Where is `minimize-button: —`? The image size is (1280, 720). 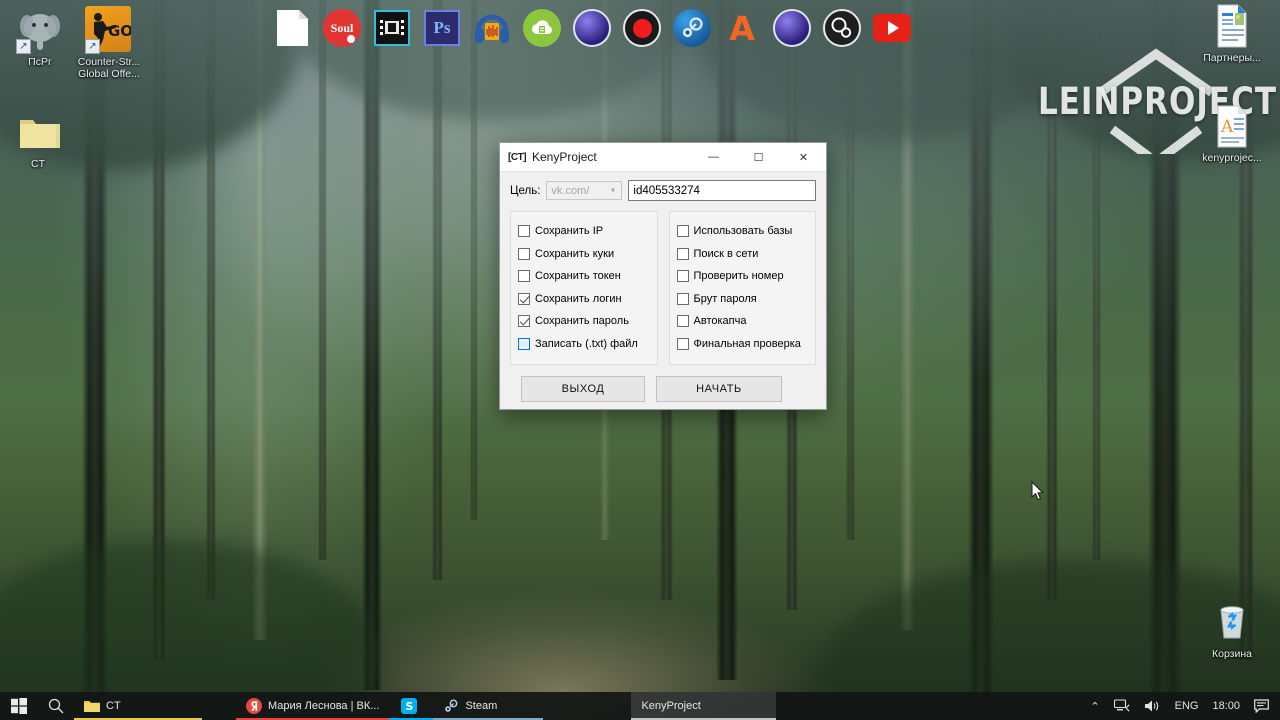
minimize-button: — is located at coordinates (713, 157).